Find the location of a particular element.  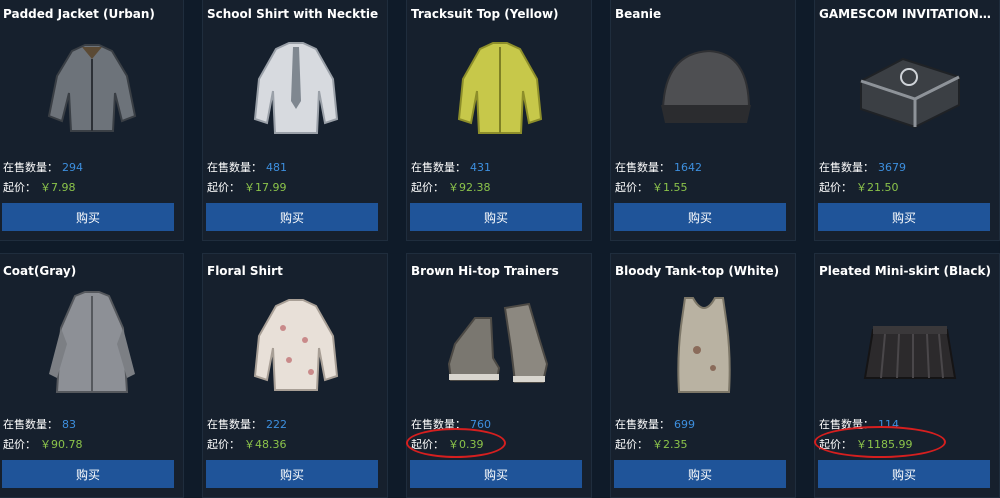

stock-row: 在售数量： 114 is located at coordinates (859, 424).